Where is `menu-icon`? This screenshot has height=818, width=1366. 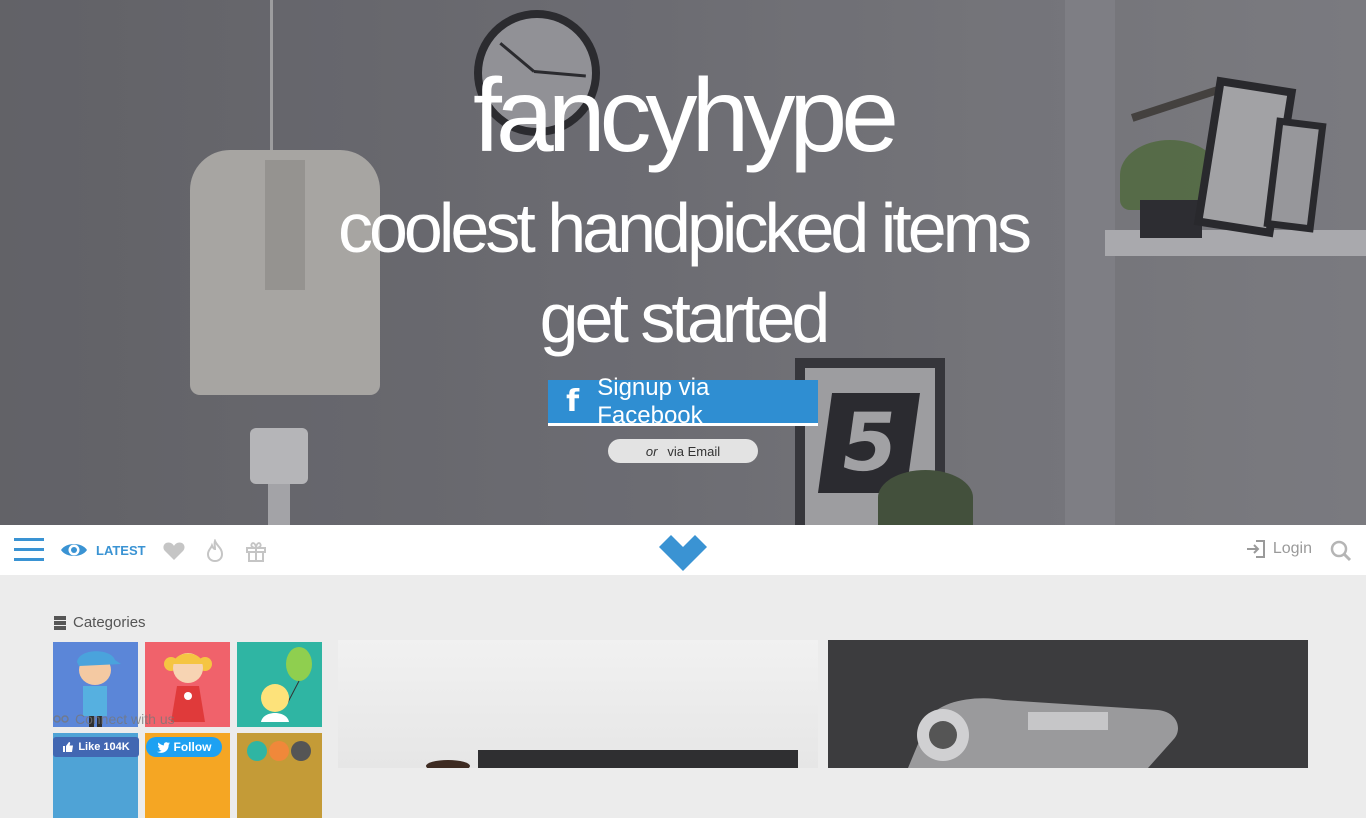
menu-icon is located at coordinates (29, 550).